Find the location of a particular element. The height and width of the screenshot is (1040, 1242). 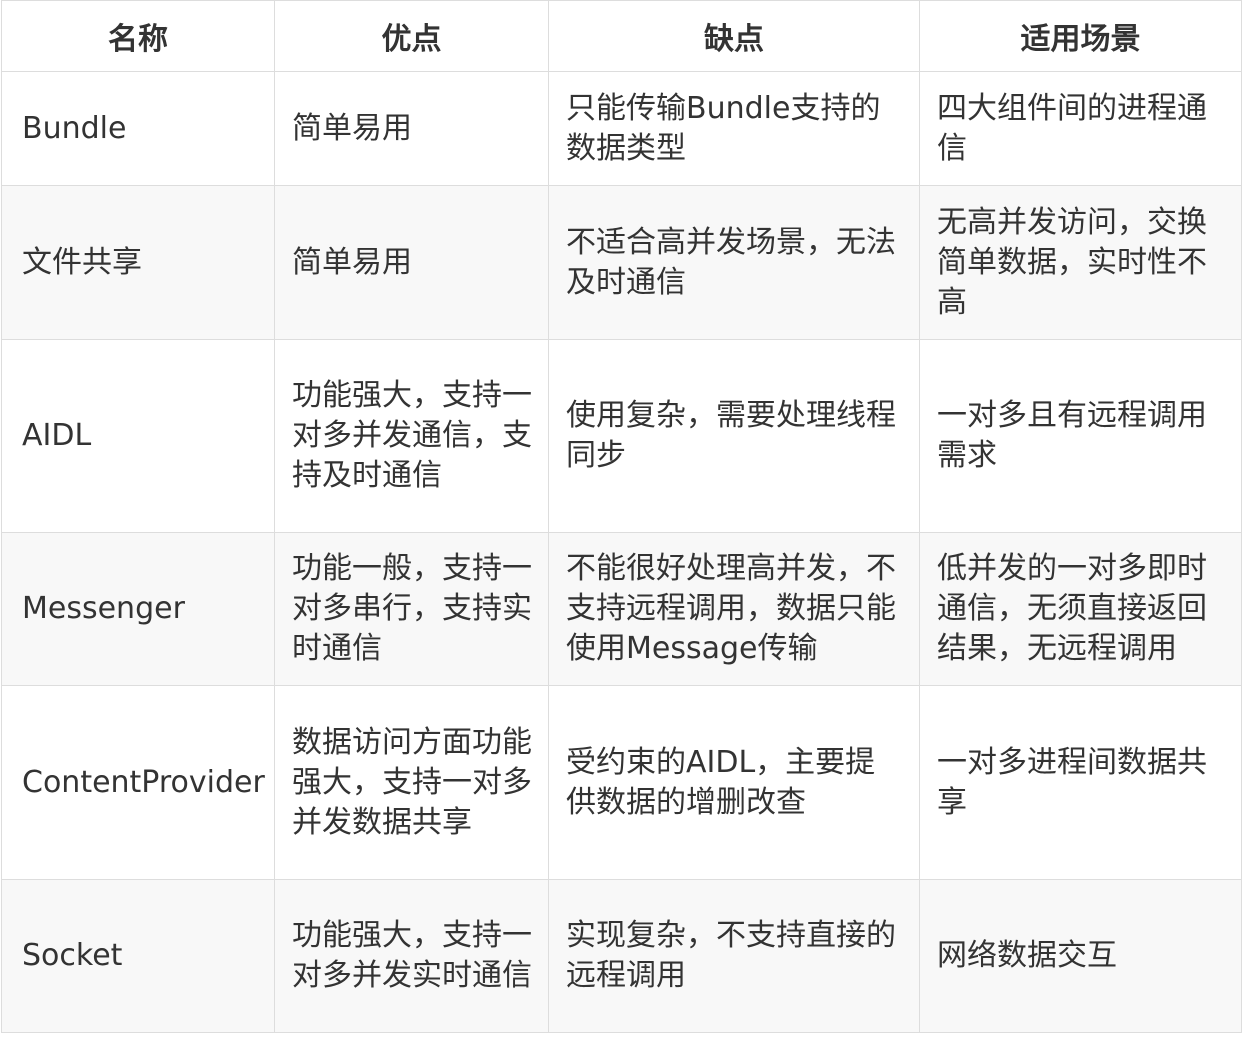

cell-pros: 功能强大，支持一对多并发实时通信 is located at coordinates (411, 956).